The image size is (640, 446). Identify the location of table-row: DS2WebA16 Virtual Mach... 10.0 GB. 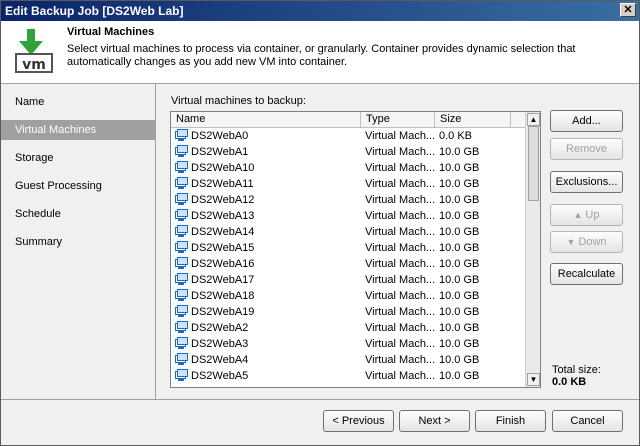
(348, 264).